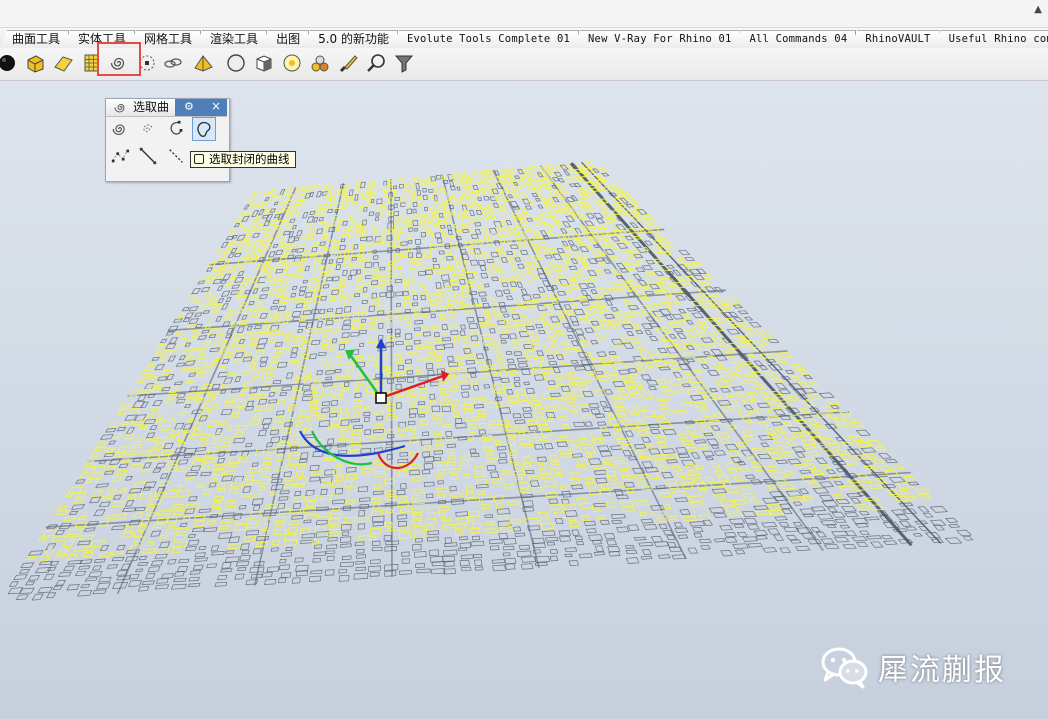  I want to click on toolbar-tab: Evolute Tools Complete 01, so click(485, 39).